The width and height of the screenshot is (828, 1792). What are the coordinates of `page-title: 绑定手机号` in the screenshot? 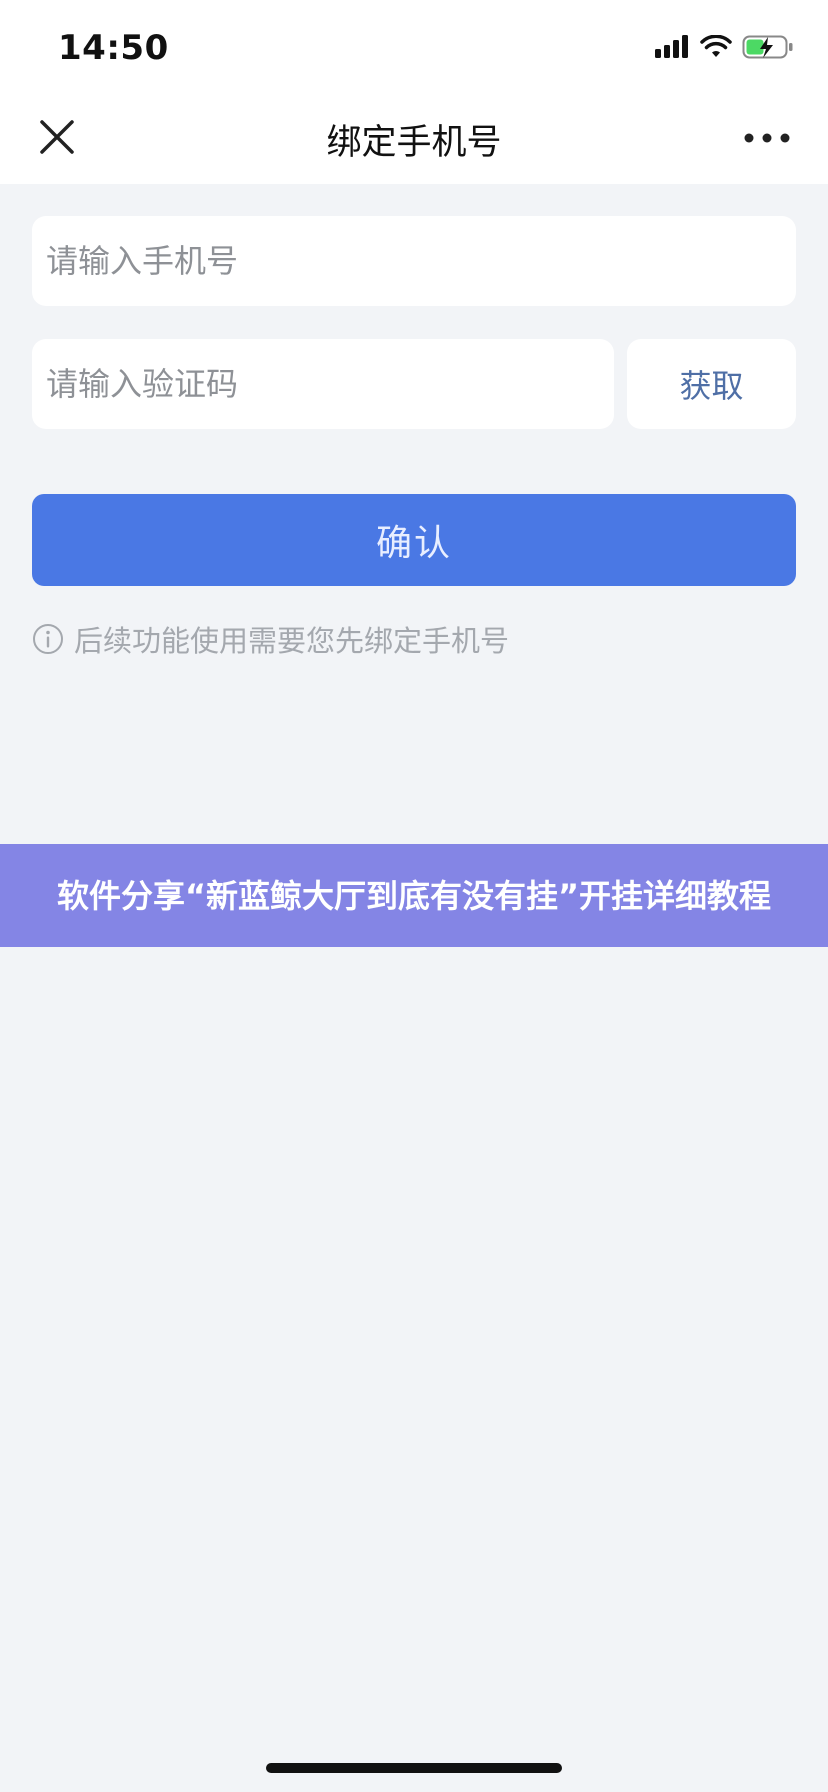 It's located at (414, 143).